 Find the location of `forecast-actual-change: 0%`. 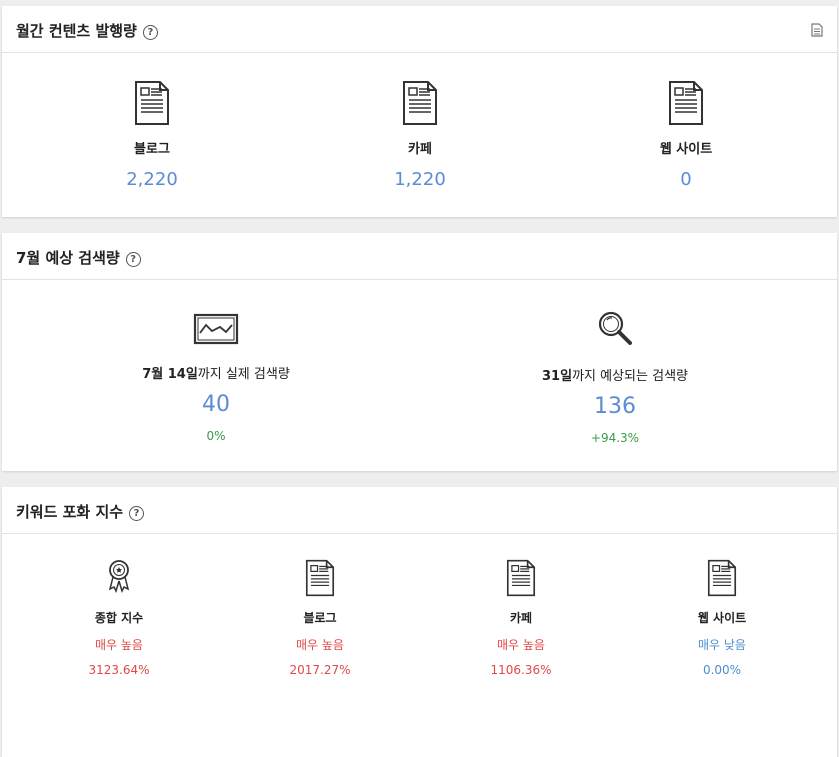

forecast-actual-change: 0% is located at coordinates (216, 436).